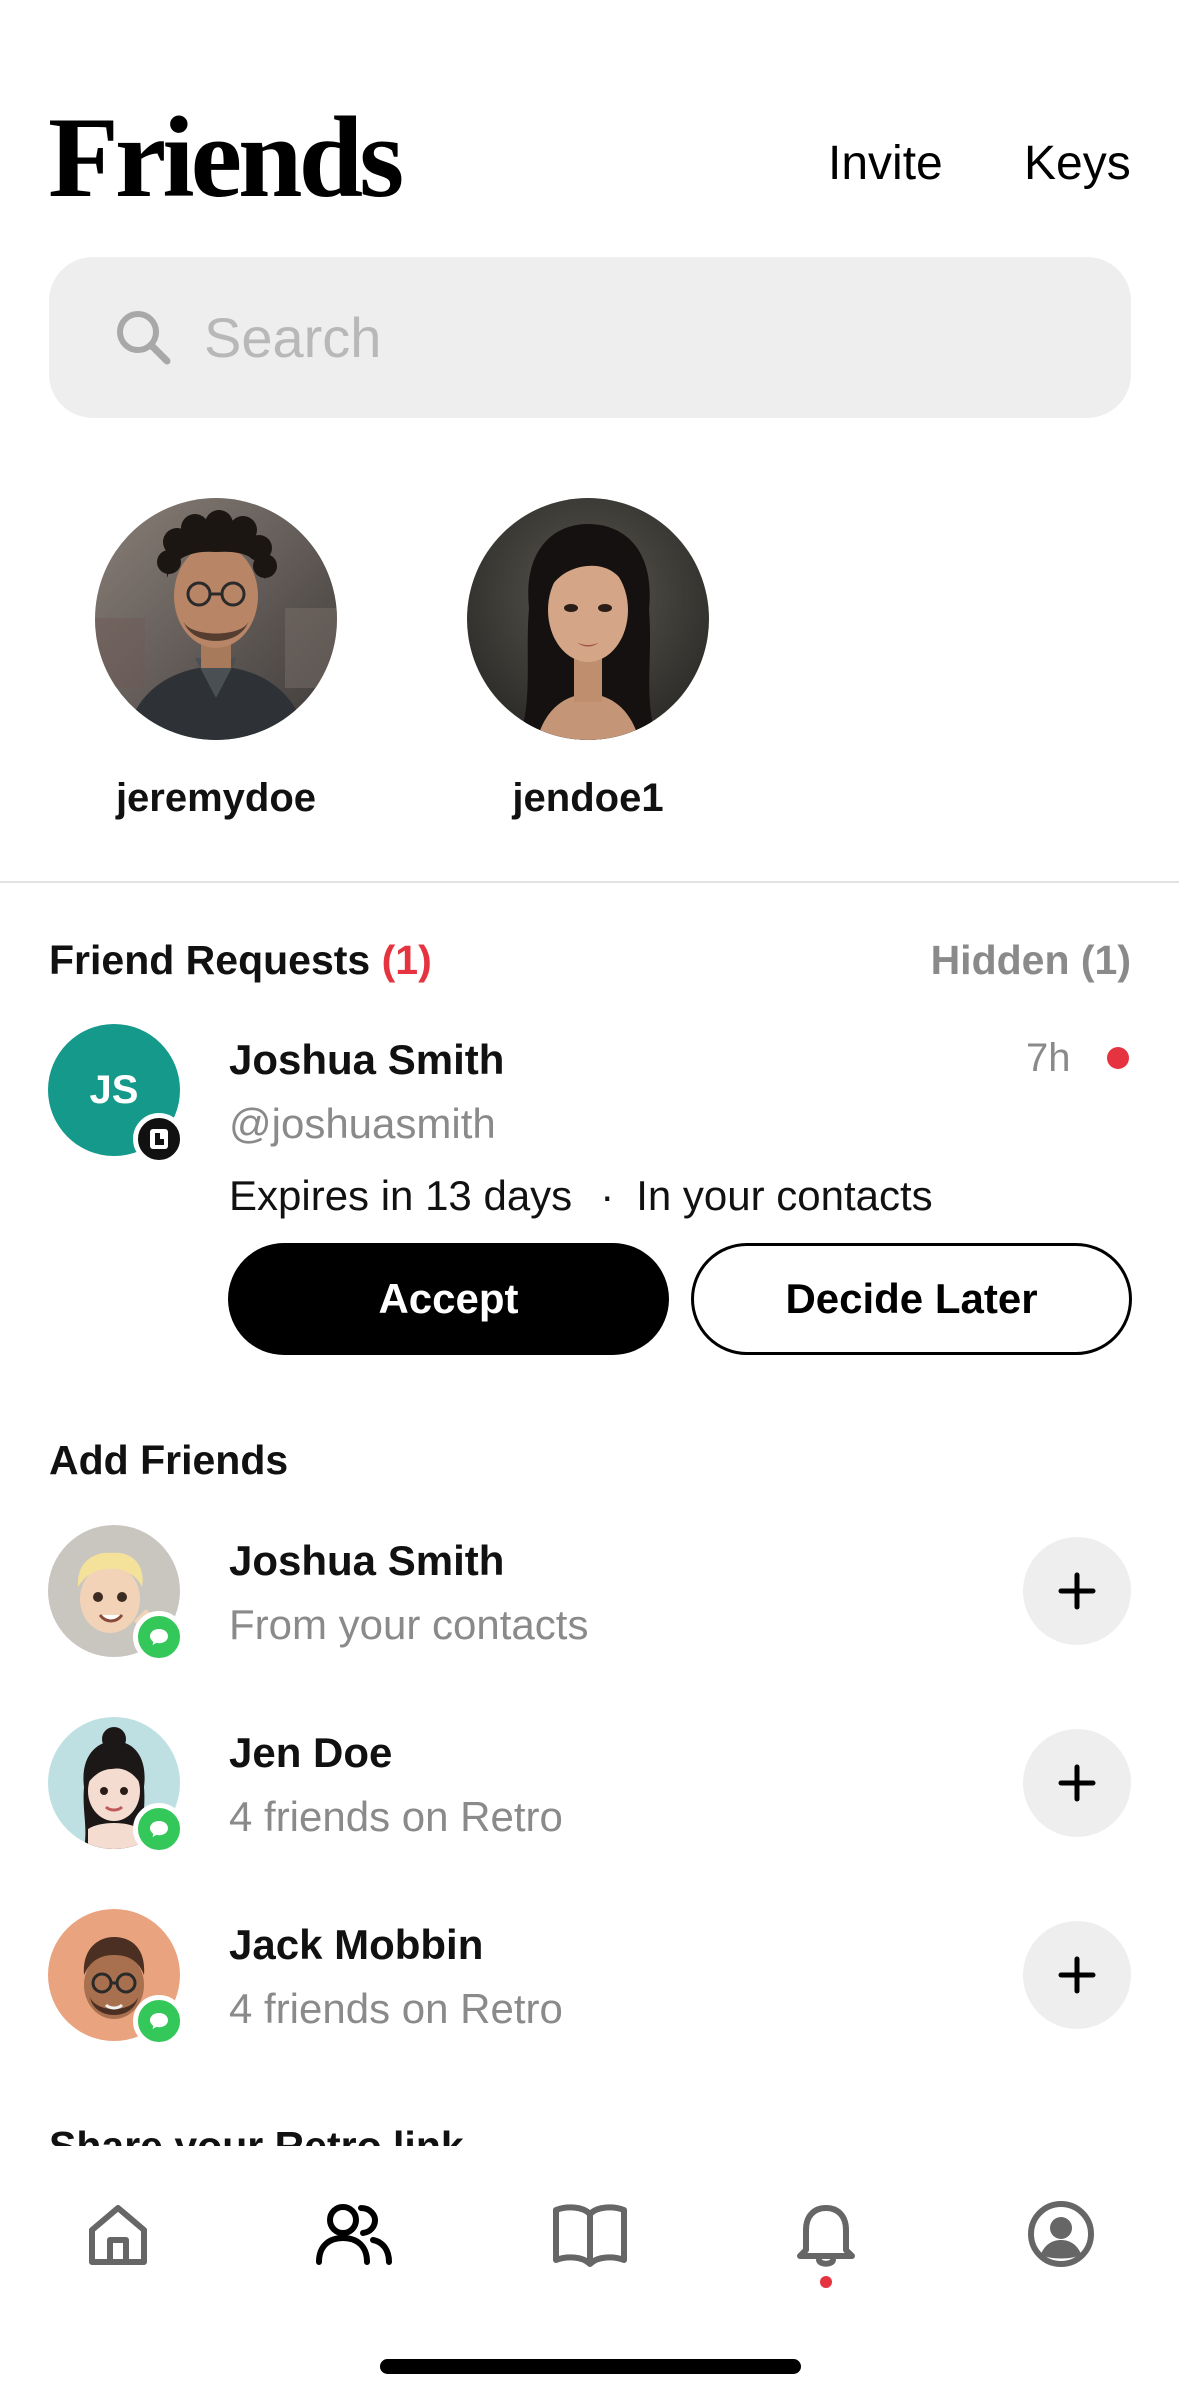  What do you see at coordinates (911, 1299) in the screenshot?
I see `decide-later-button: Decide Later` at bounding box center [911, 1299].